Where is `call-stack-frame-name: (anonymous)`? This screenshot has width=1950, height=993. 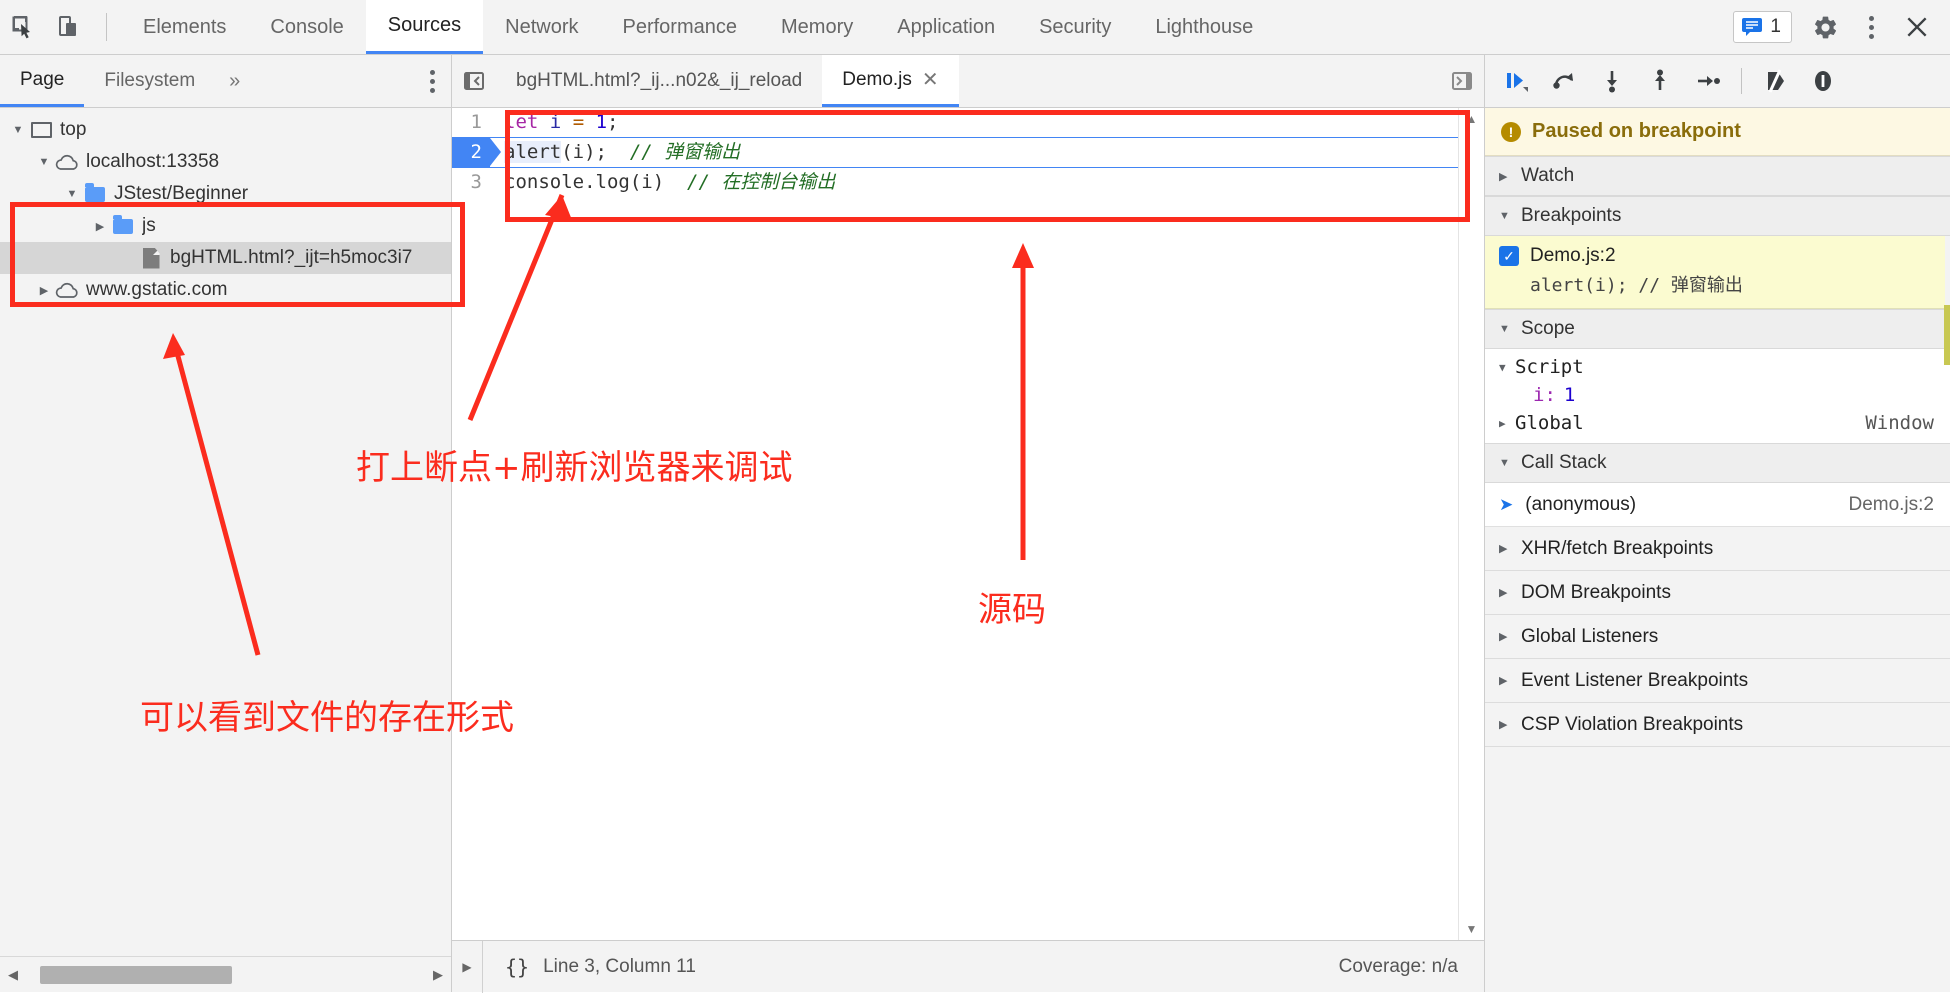 call-stack-frame-name: (anonymous) is located at coordinates (1581, 504).